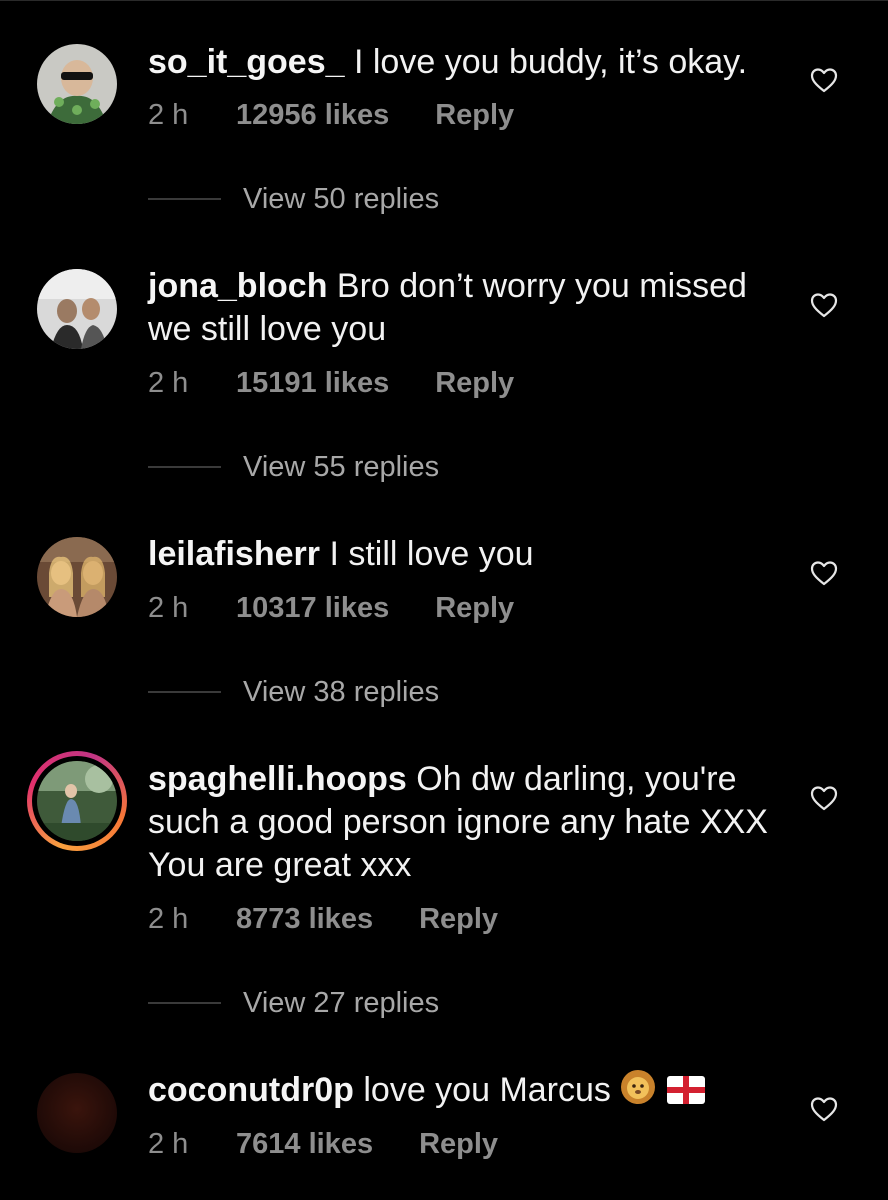 This screenshot has height=1200, width=888. Describe the element at coordinates (312, 608) in the screenshot. I see `comment-likes: 10317 likes` at that location.